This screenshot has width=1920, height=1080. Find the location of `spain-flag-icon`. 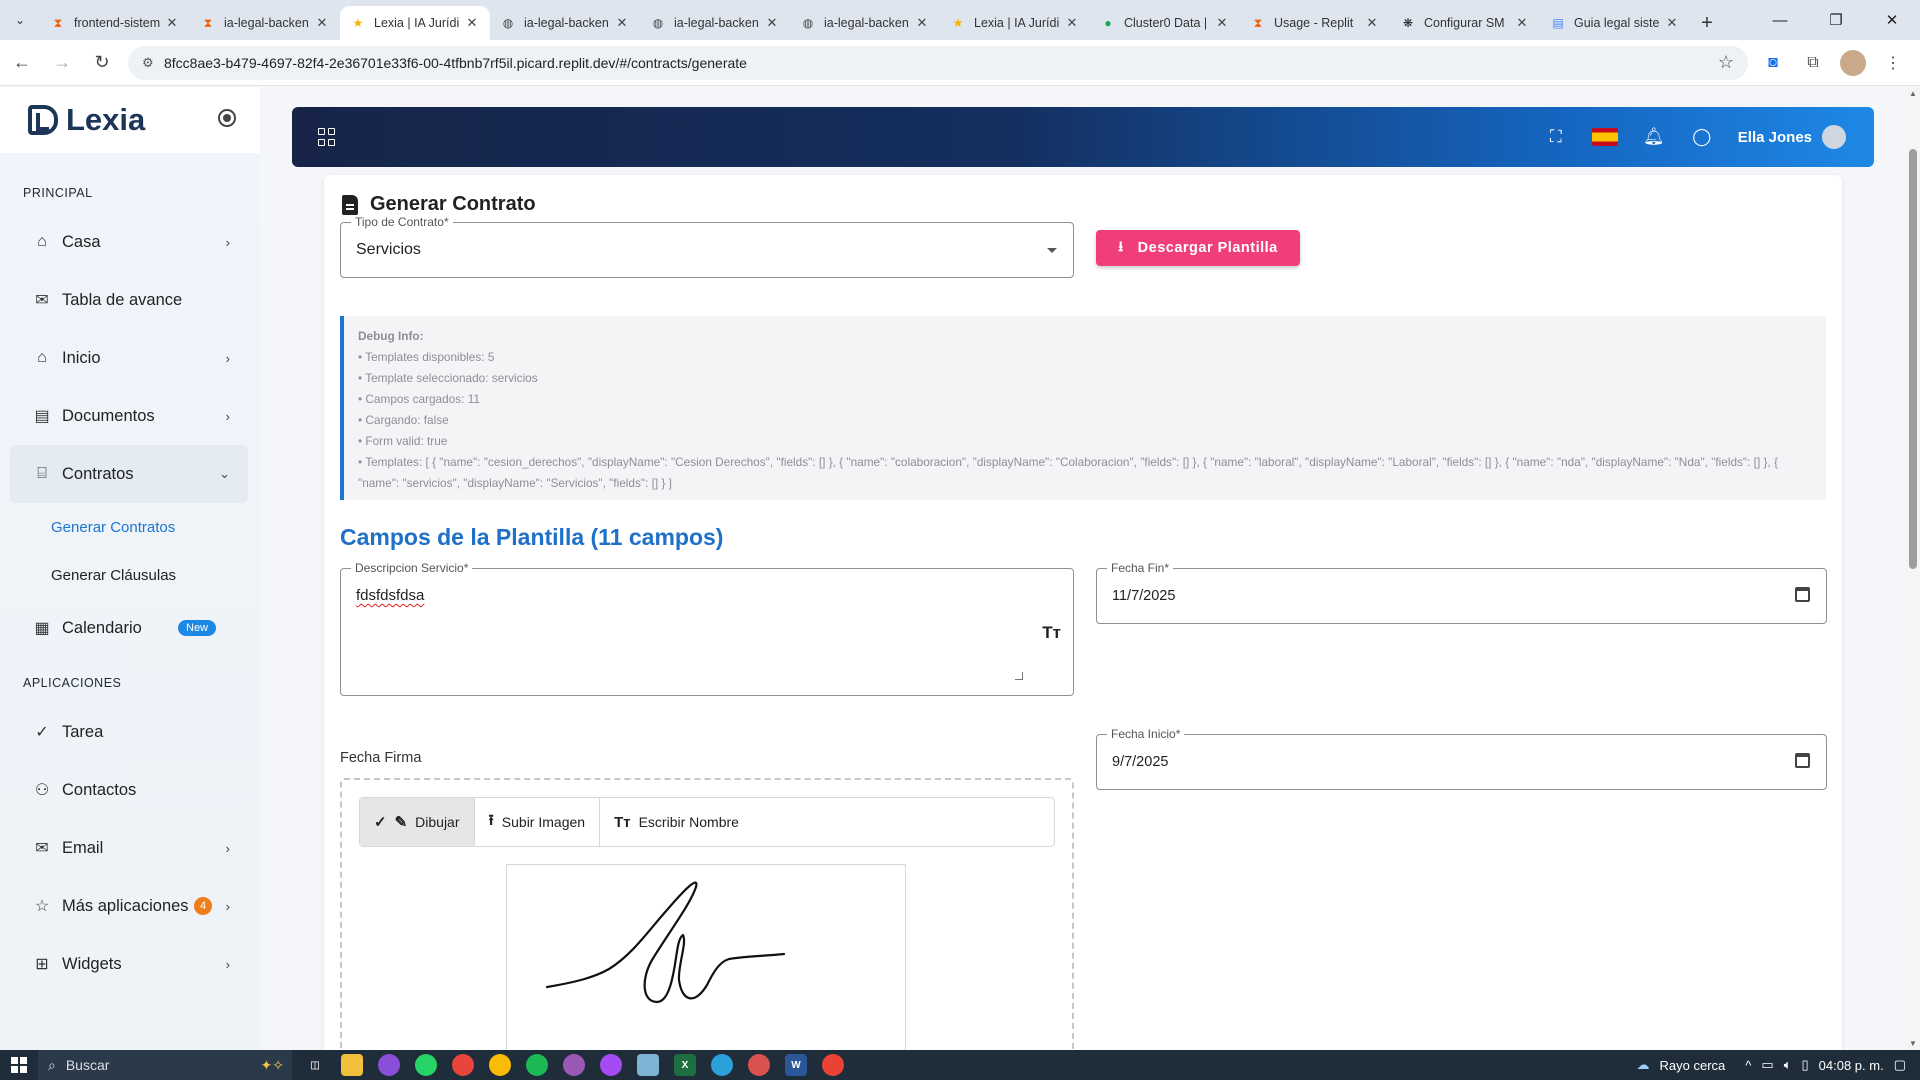

spain-flag-icon is located at coordinates (1604, 137).